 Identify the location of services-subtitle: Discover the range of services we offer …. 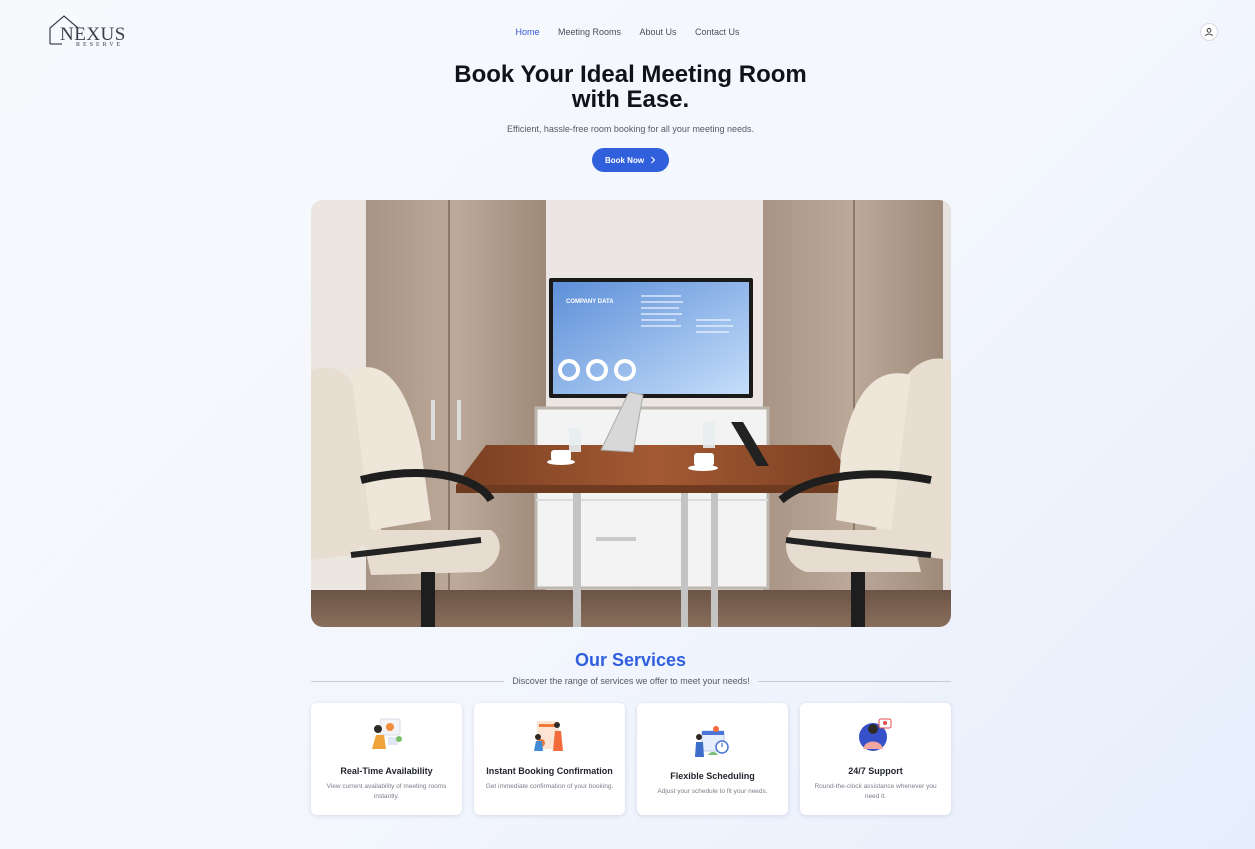
(631, 681).